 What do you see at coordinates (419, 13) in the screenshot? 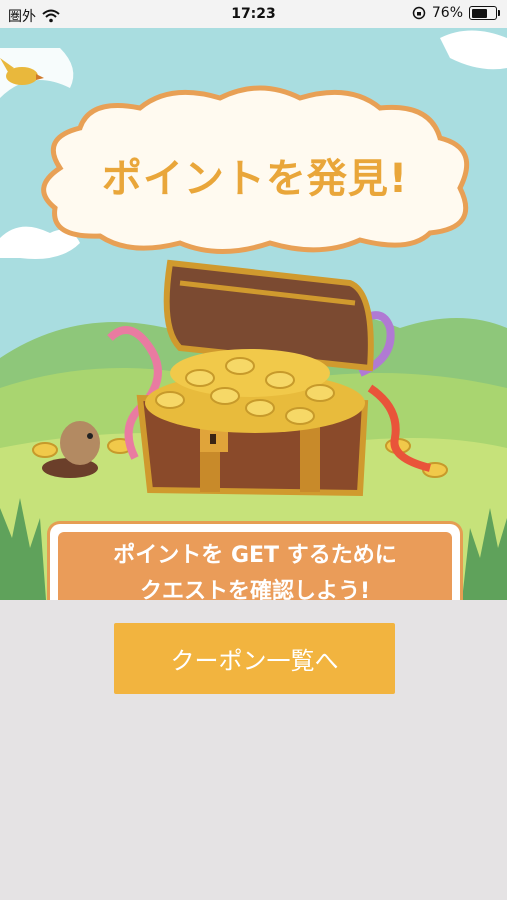
I see `orientation-lock-icon` at bounding box center [419, 13].